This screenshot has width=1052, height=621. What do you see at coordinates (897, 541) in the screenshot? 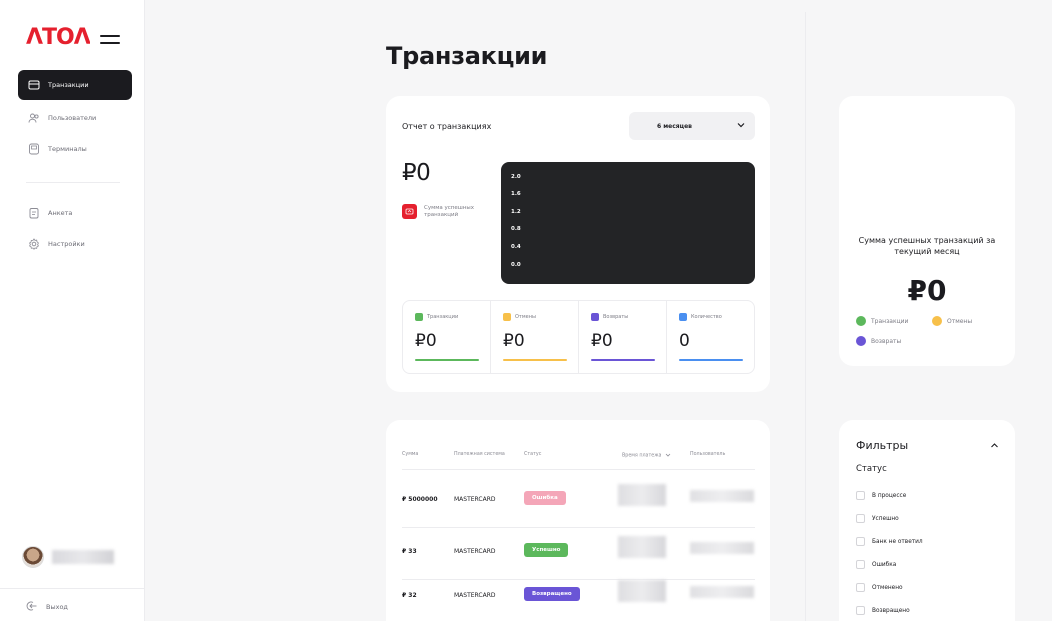
I see `filter-option-label: Банк не ответил` at bounding box center [897, 541].